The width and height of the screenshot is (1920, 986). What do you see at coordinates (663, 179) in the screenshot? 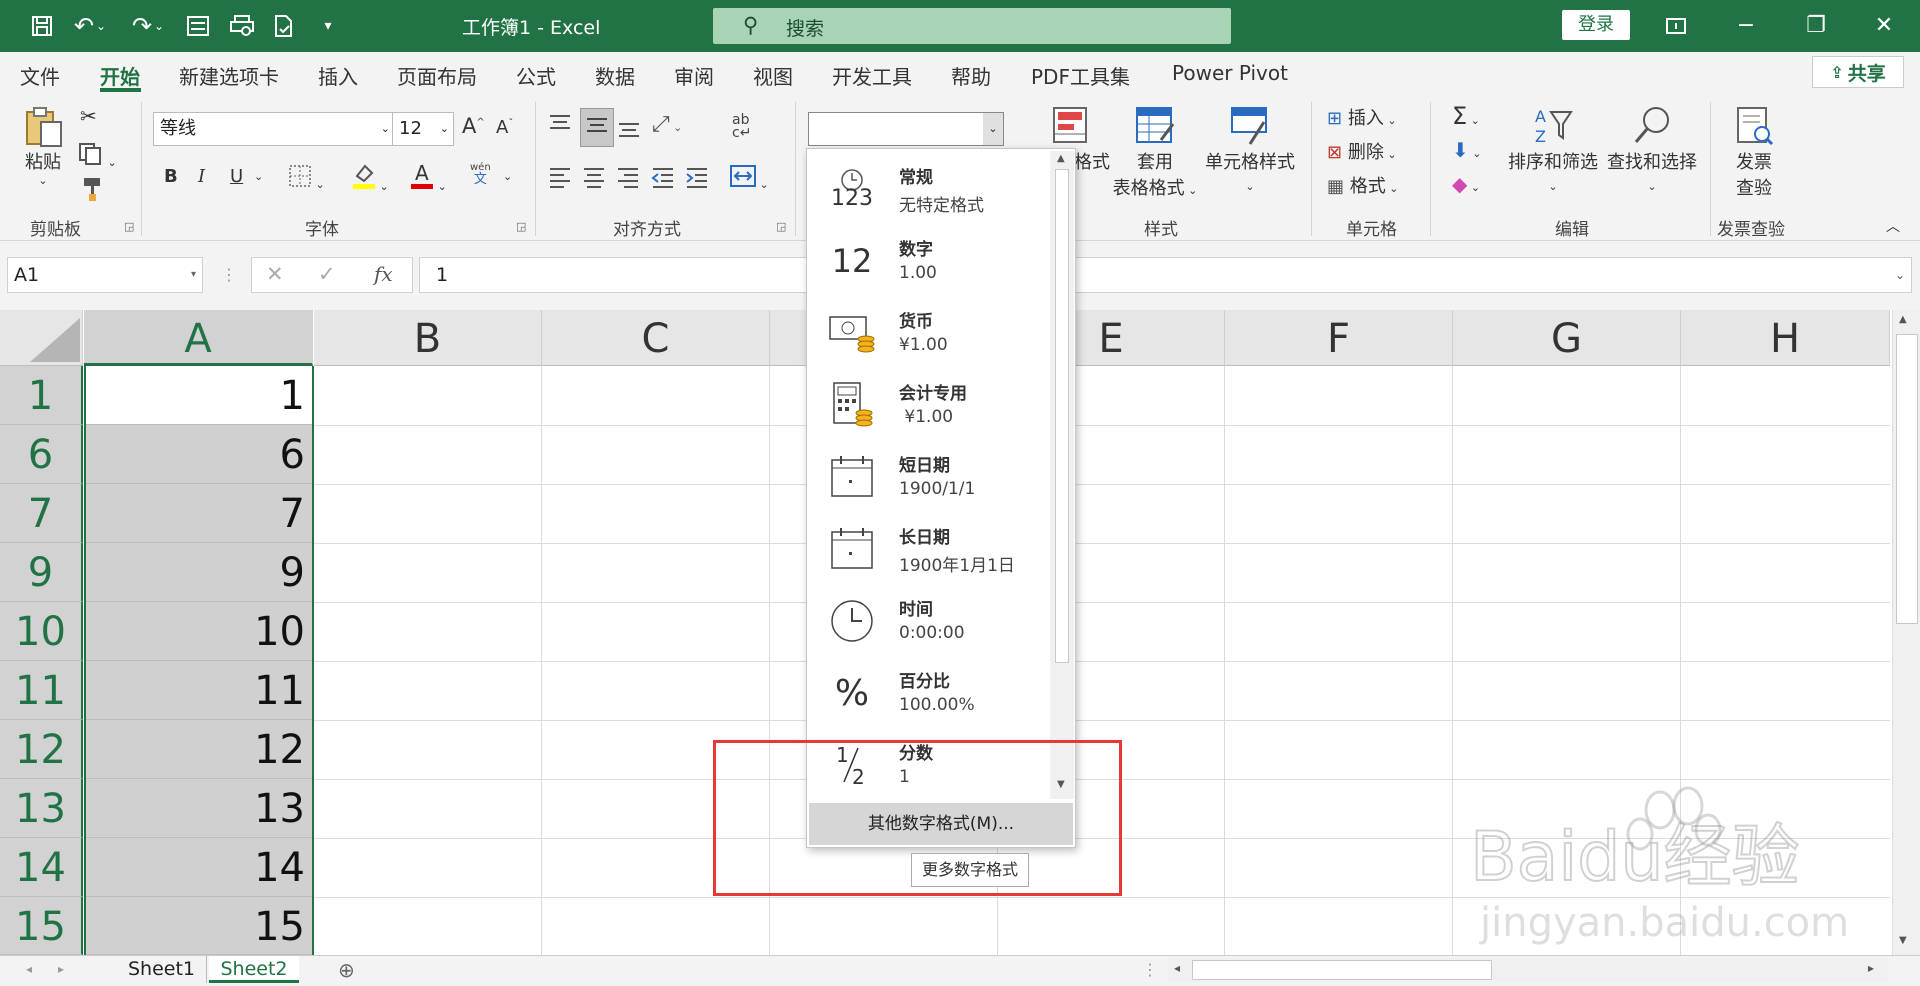
I see `decrease-indent-icon` at bounding box center [663, 179].